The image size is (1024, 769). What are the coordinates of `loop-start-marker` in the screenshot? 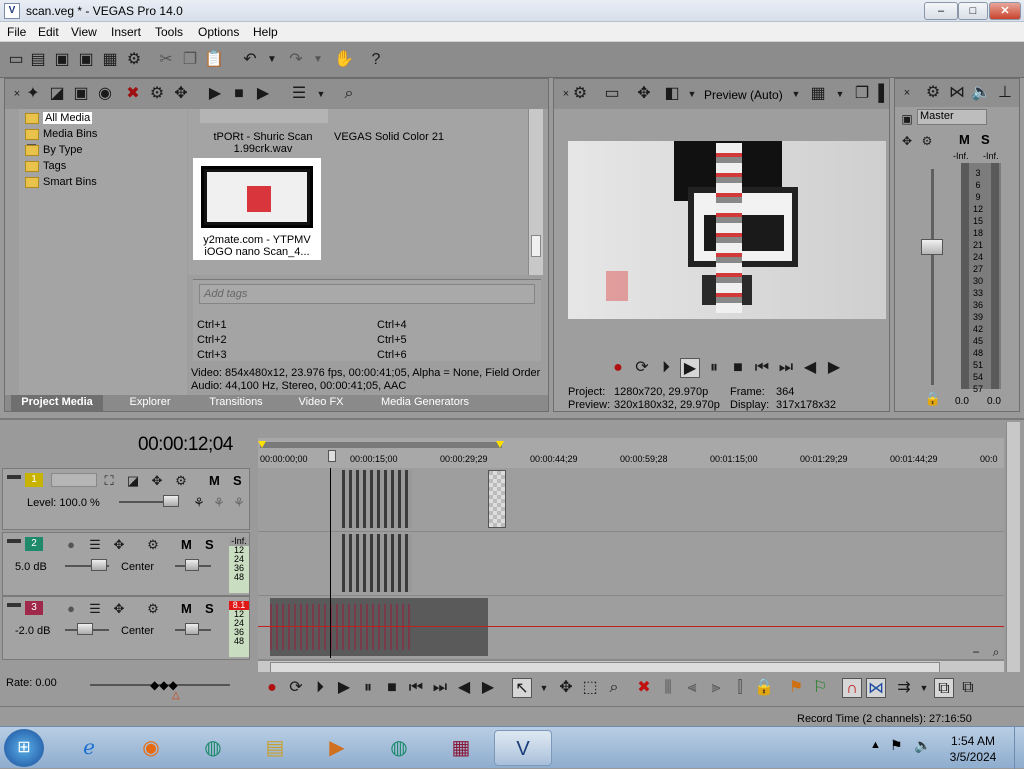 It's located at (262, 444).